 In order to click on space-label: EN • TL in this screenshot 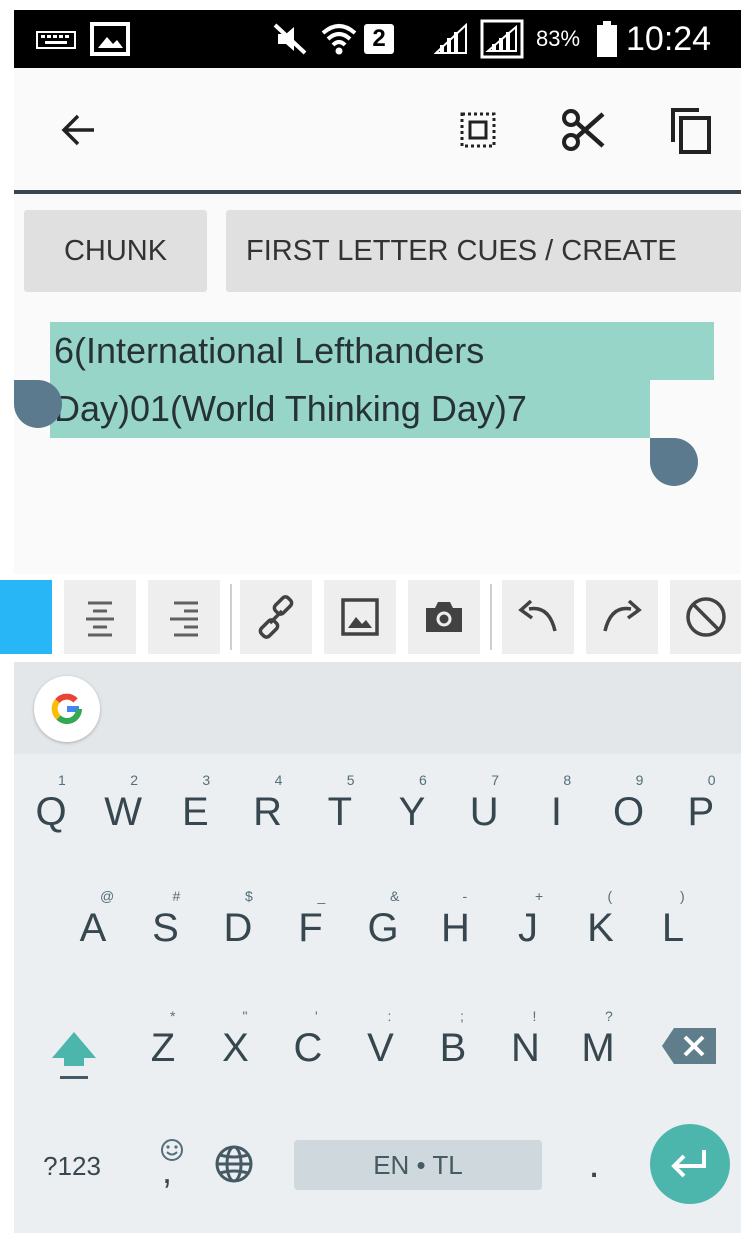, I will do `click(418, 1164)`.